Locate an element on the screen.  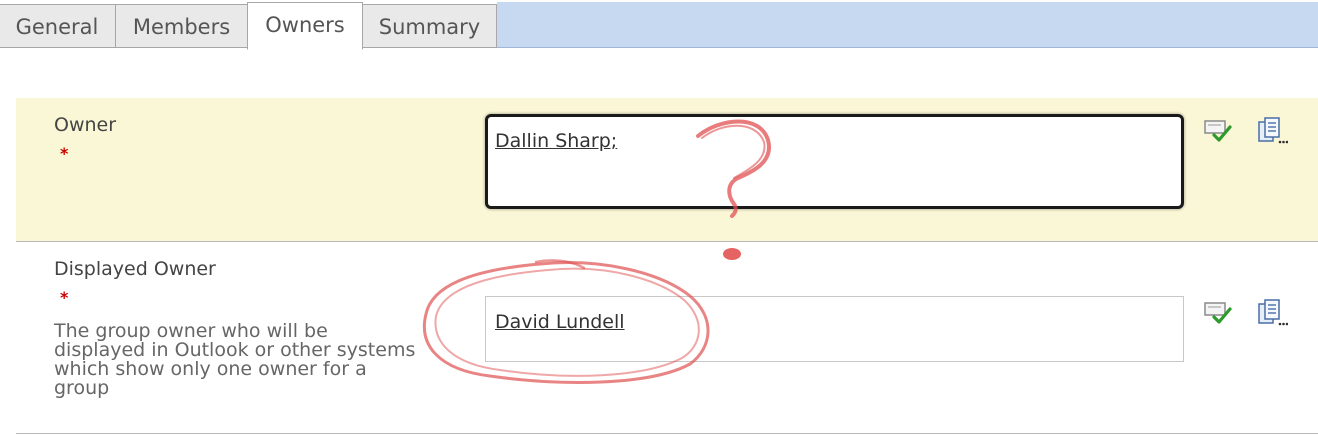
owner-people-picker: Dallin Sharp; is located at coordinates (834, 161).